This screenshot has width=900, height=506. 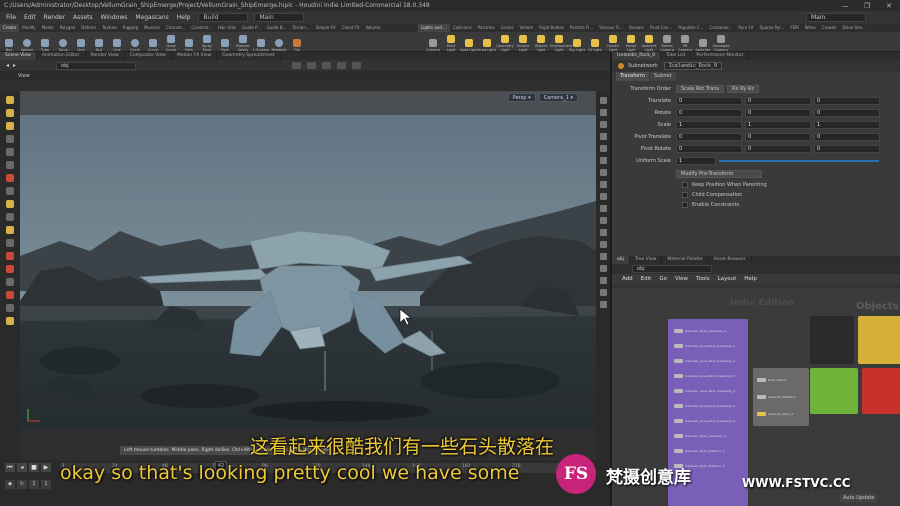 What do you see at coordinates (756, 185) in the screenshot?
I see `keep-position-checkbox: Keep Position When Parenting` at bounding box center [756, 185].